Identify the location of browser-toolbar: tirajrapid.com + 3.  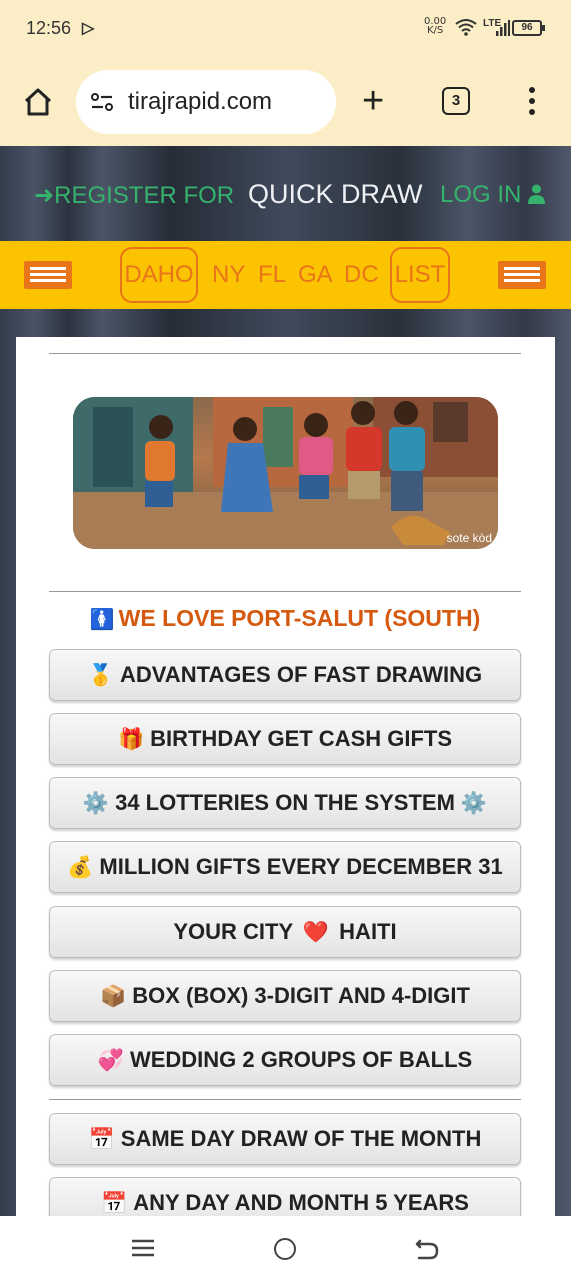
(285, 102).